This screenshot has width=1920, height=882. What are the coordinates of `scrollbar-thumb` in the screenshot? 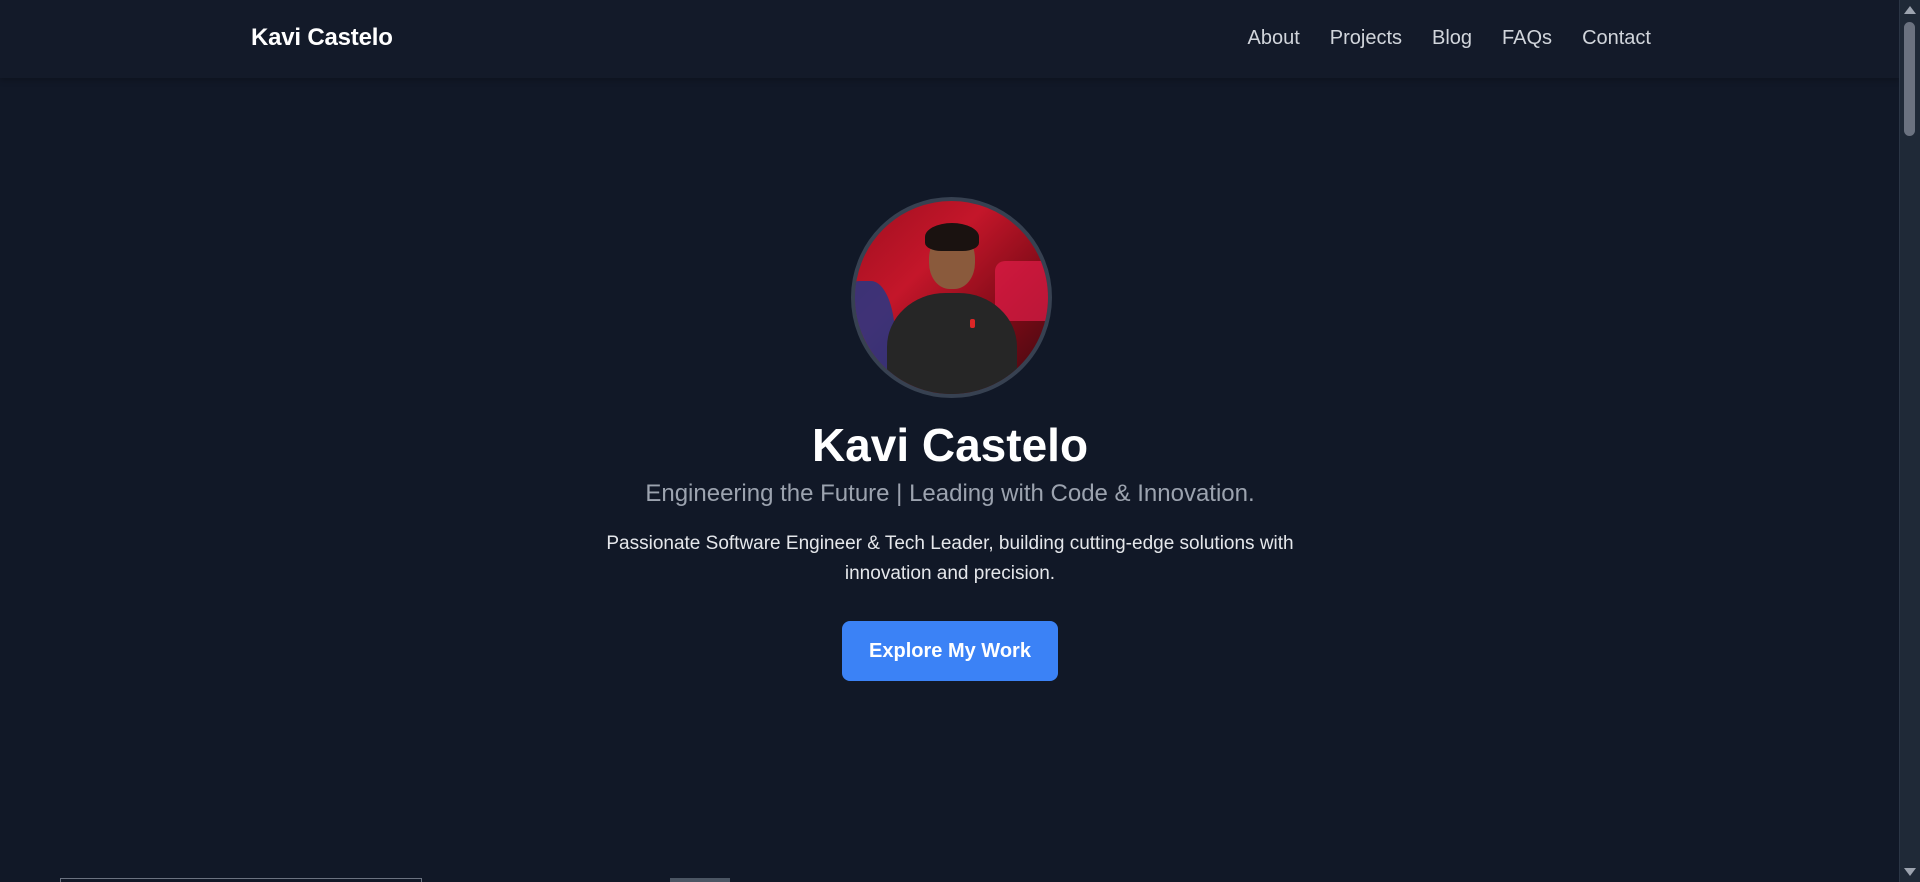 It's located at (1909, 79).